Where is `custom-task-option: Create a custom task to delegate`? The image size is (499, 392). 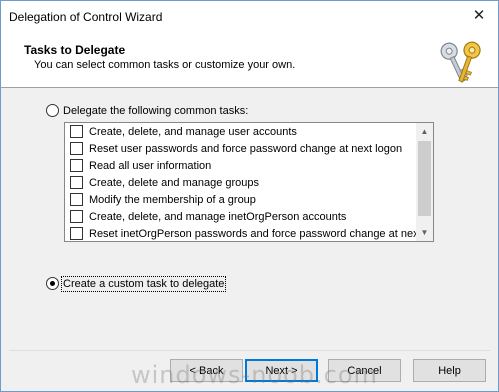 custom-task-option: Create a custom task to delegate is located at coordinates (136, 283).